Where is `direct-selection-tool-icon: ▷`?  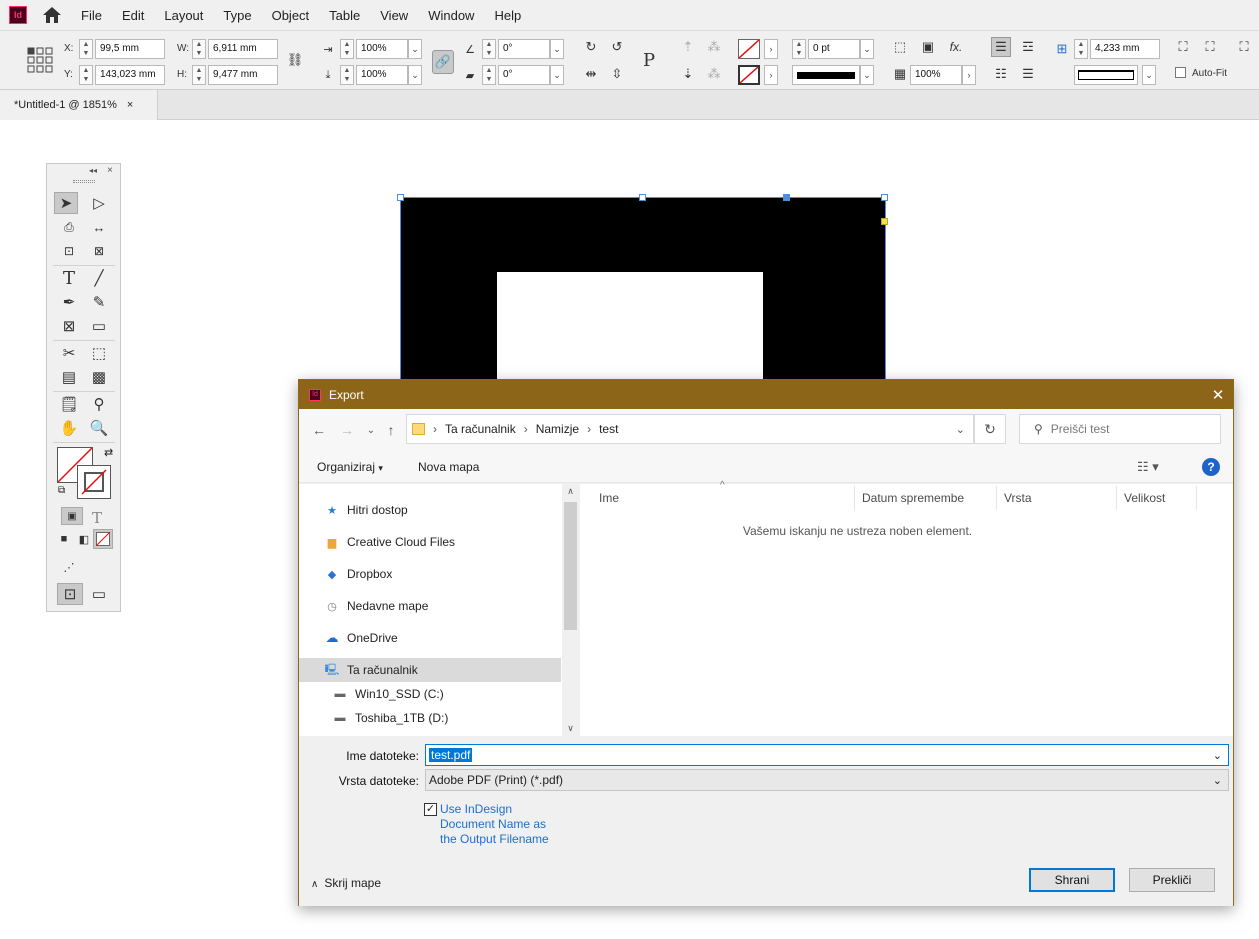
direct-selection-tool-icon: ▷ is located at coordinates (99, 203).